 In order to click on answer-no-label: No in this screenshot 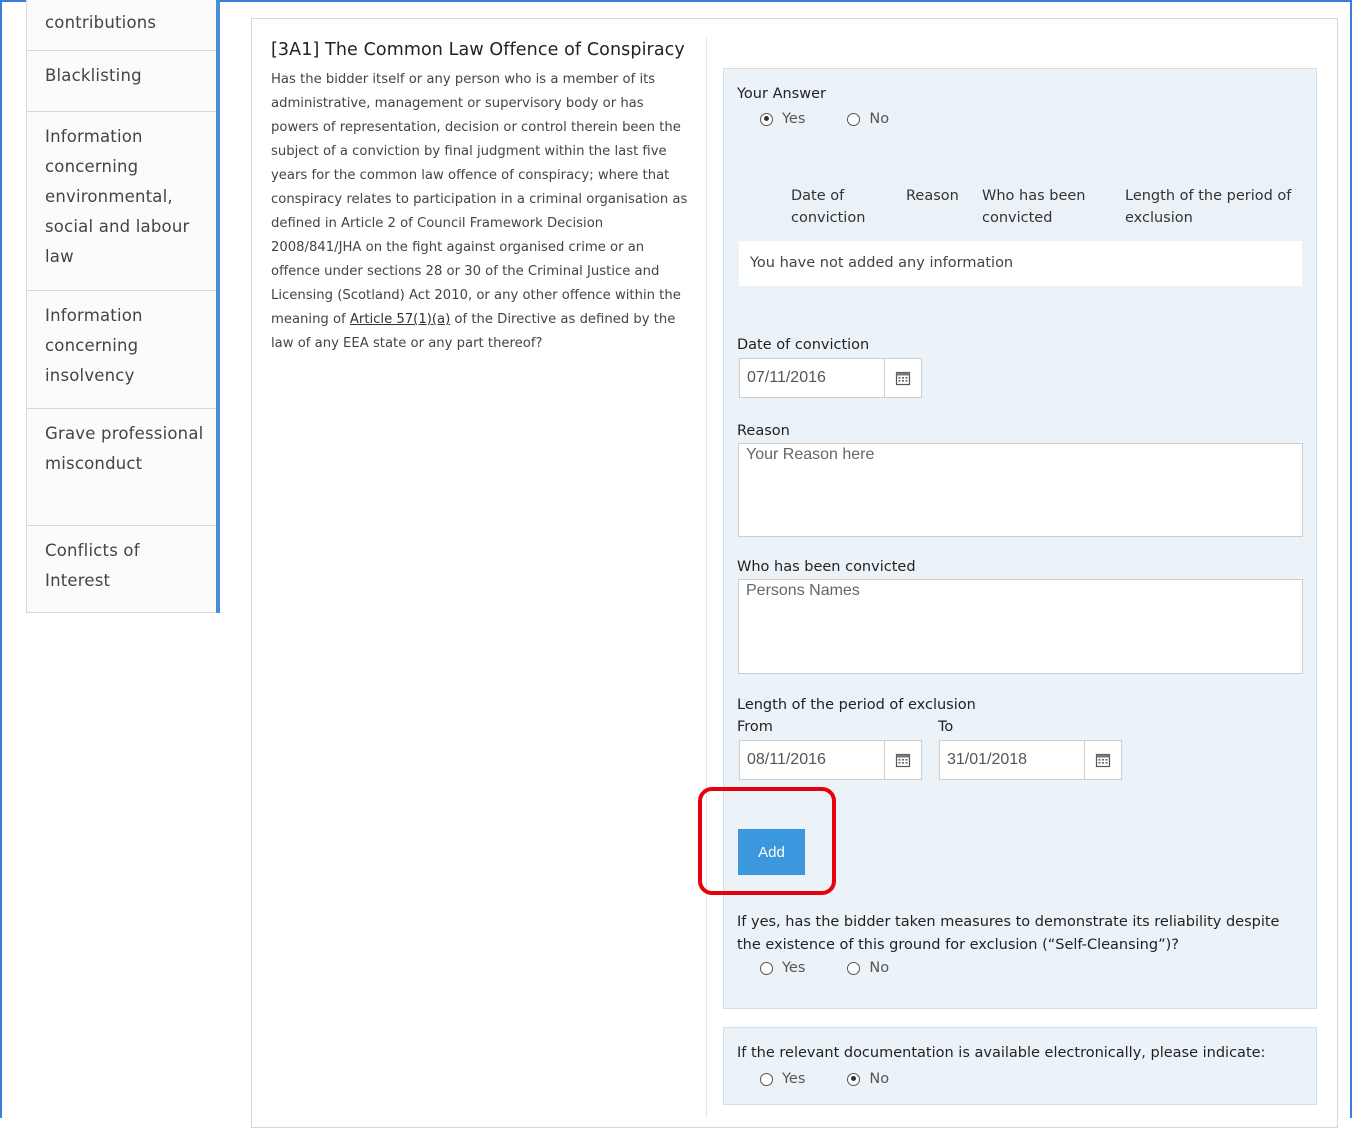, I will do `click(879, 119)`.